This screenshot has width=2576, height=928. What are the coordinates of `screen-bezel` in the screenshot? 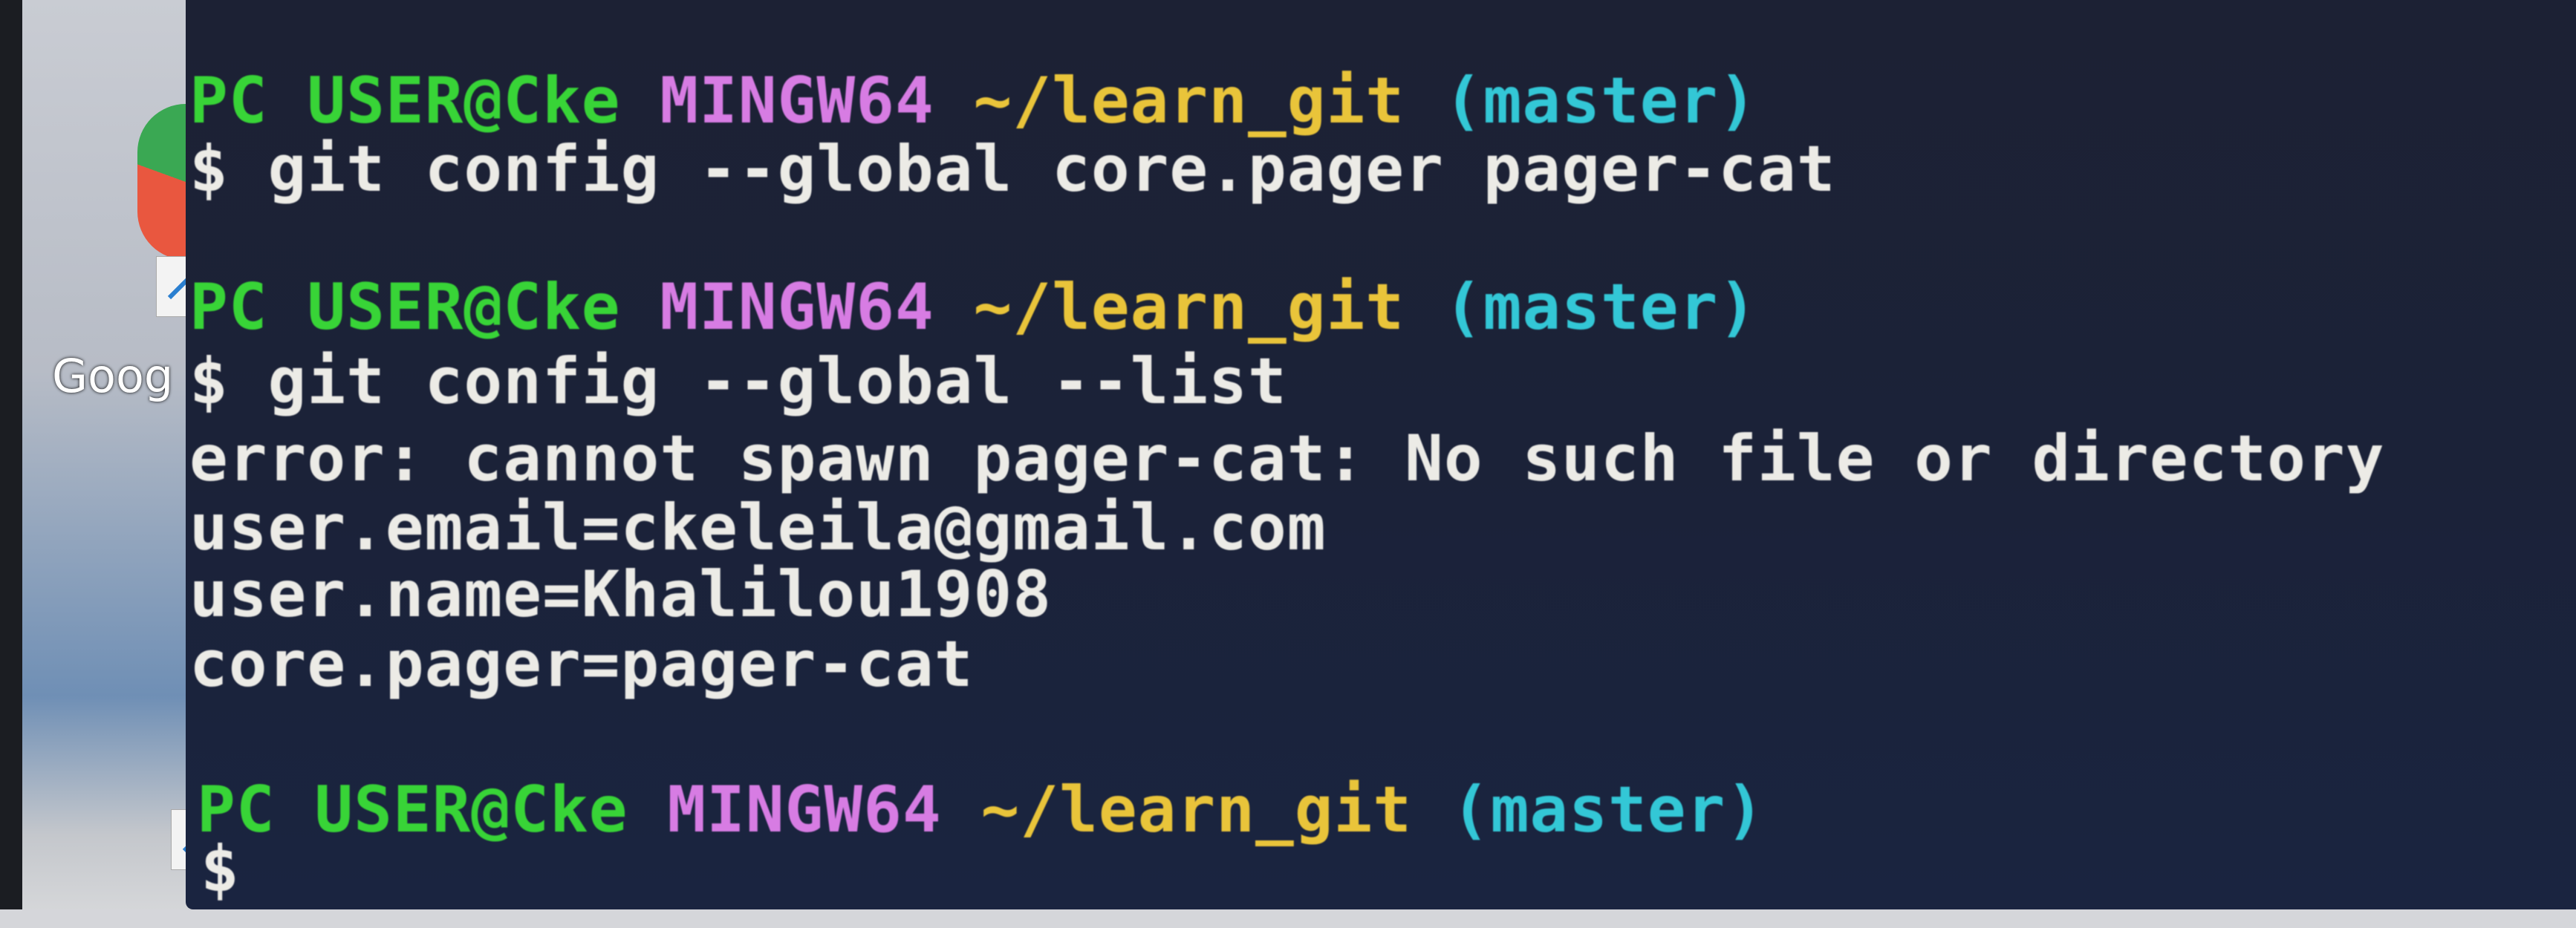 It's located at (11, 464).